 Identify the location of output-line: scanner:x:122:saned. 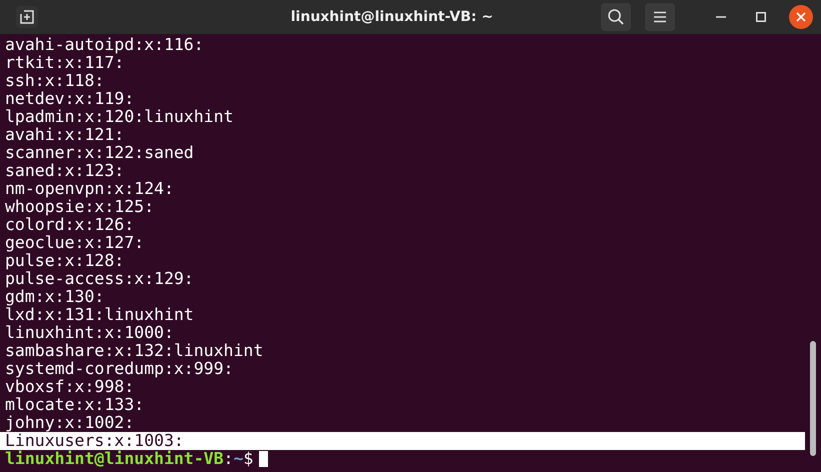
(100, 153).